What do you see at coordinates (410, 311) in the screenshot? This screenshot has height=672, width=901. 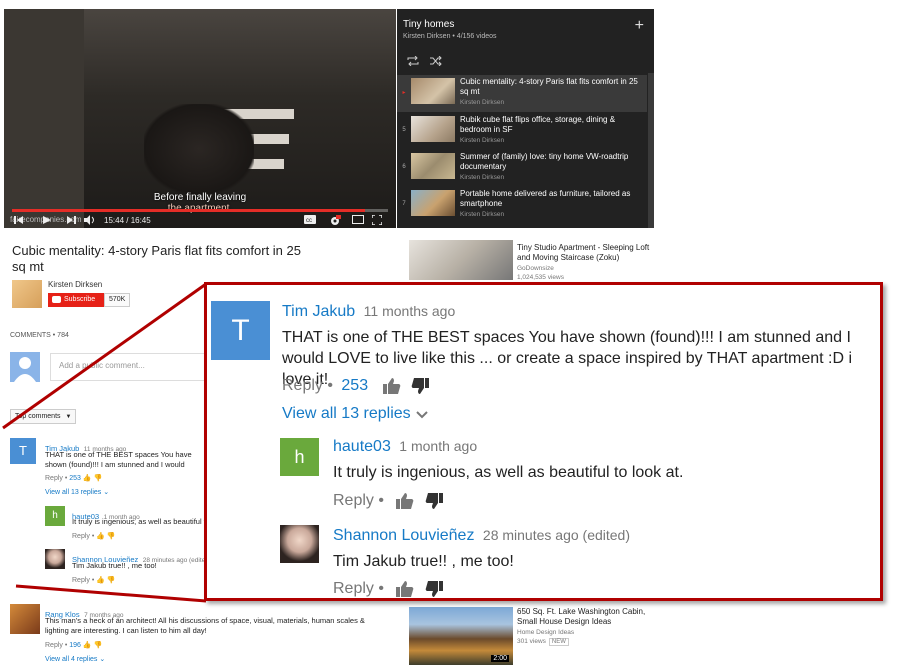 I see `comment-time: 11 months ago` at bounding box center [410, 311].